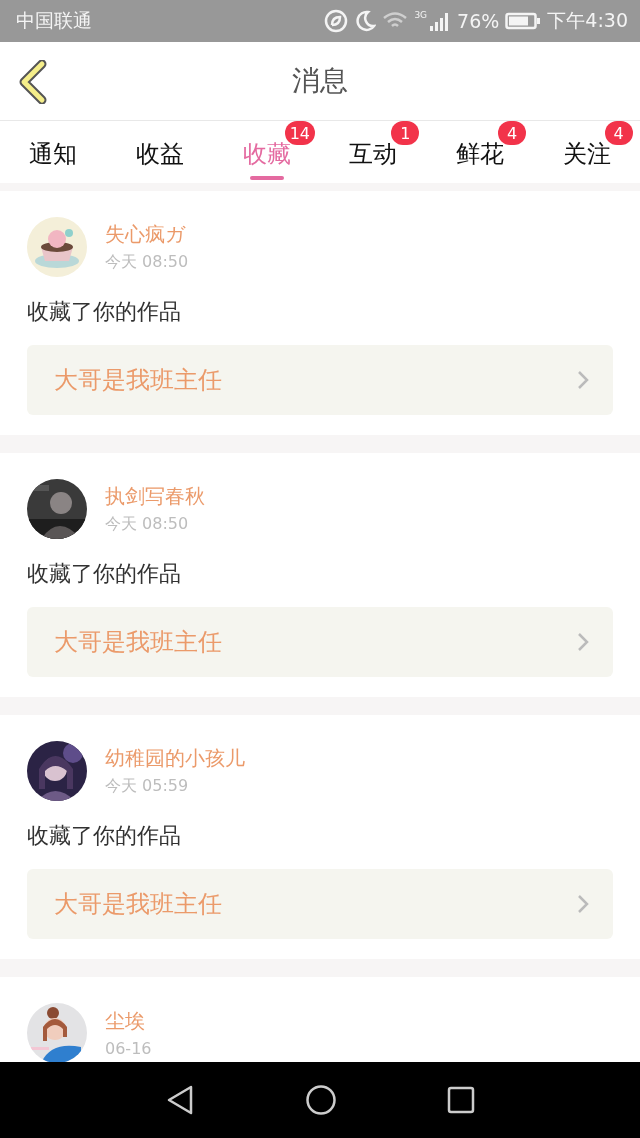  What do you see at coordinates (300, 133) in the screenshot?
I see `count-badge: 14` at bounding box center [300, 133].